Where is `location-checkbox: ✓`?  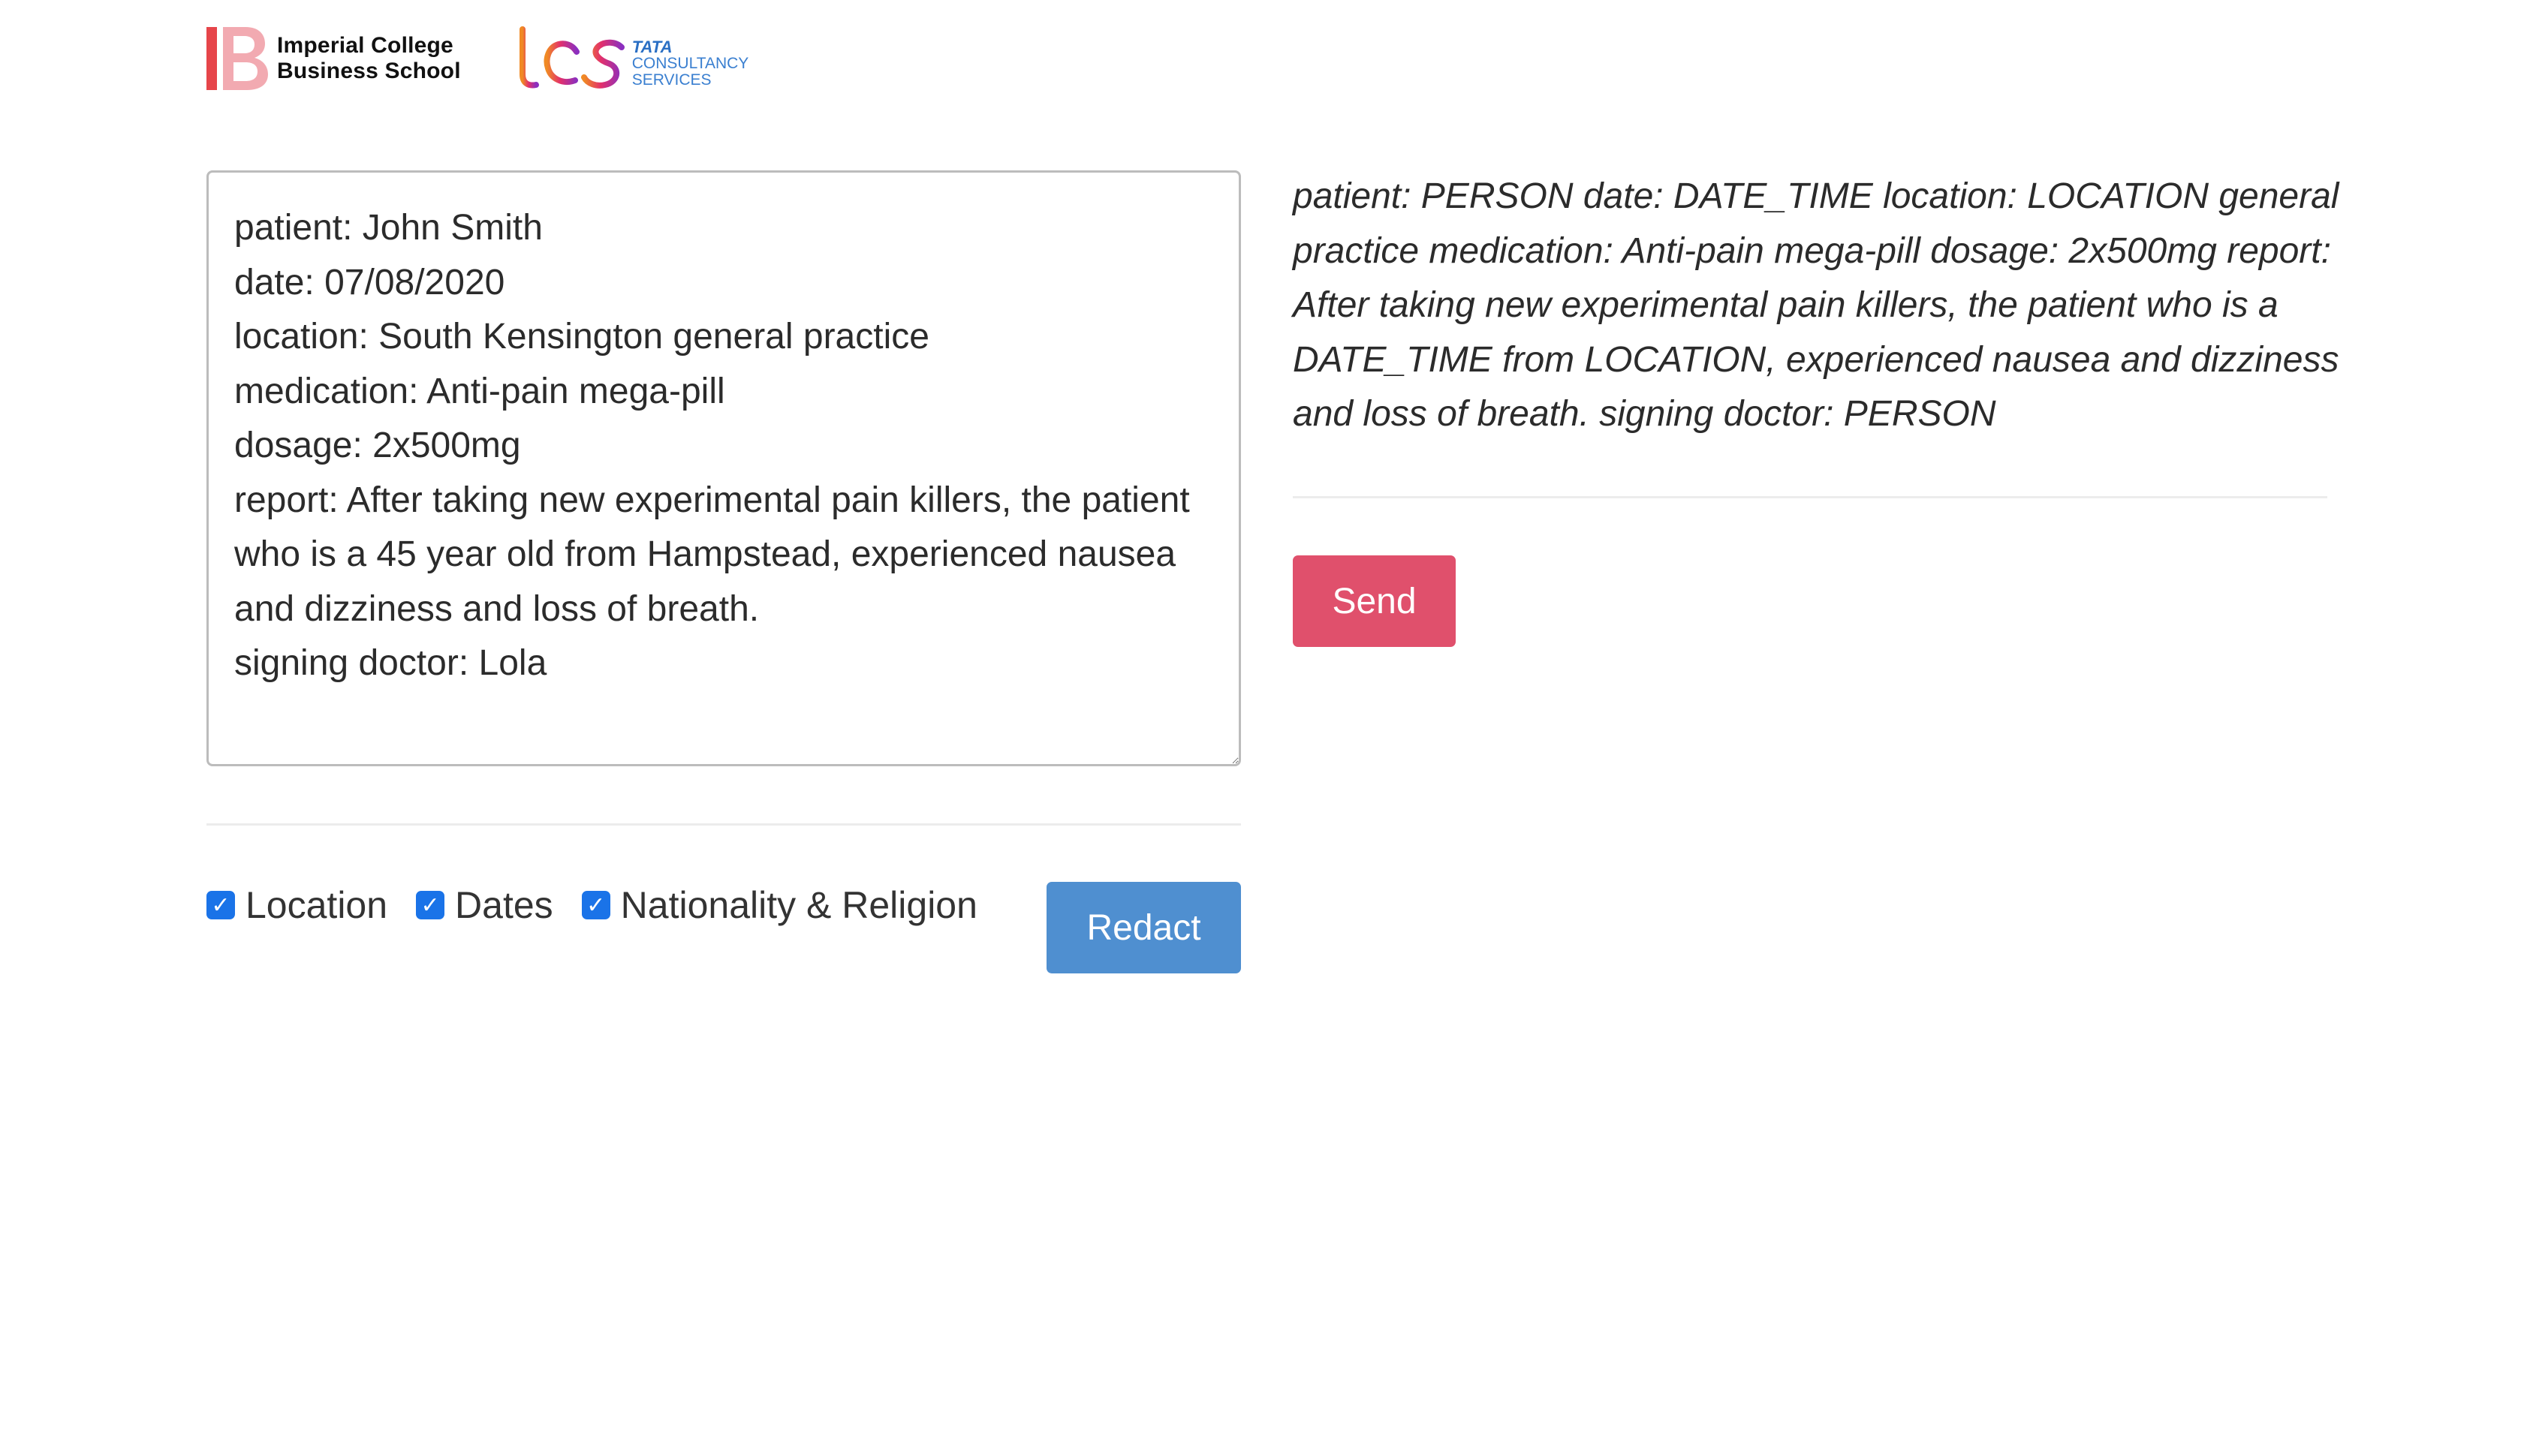
location-checkbox: ✓ is located at coordinates (221, 905).